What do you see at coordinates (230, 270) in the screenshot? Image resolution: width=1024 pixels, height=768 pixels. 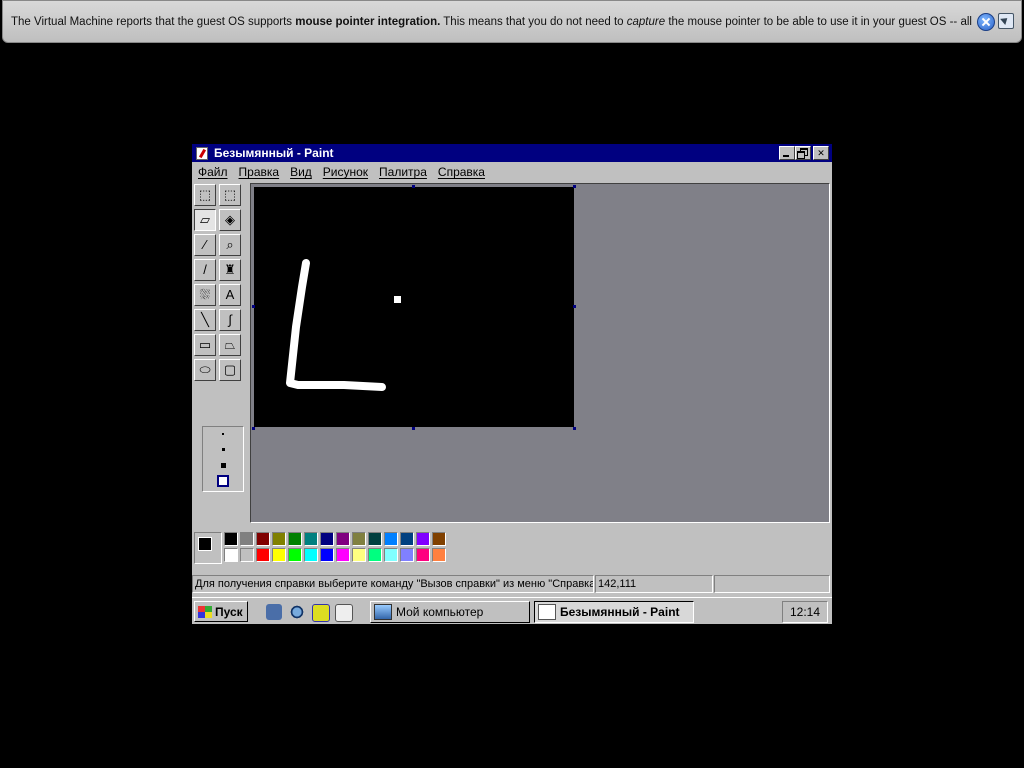 I see `brush-icon: ♜` at bounding box center [230, 270].